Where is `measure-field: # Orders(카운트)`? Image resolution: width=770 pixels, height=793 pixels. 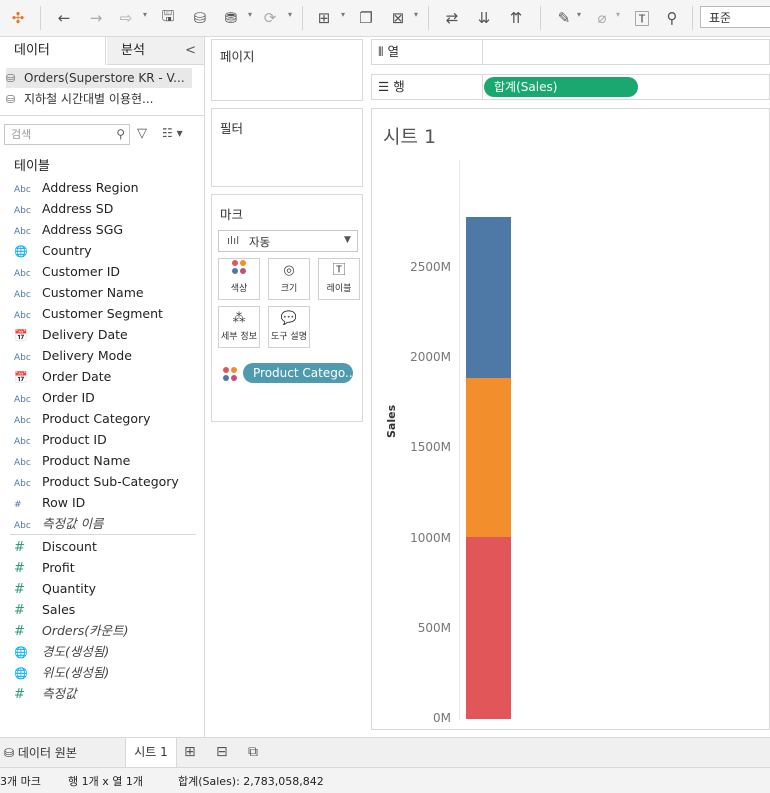 measure-field: # Orders(카운트) is located at coordinates (71, 630).